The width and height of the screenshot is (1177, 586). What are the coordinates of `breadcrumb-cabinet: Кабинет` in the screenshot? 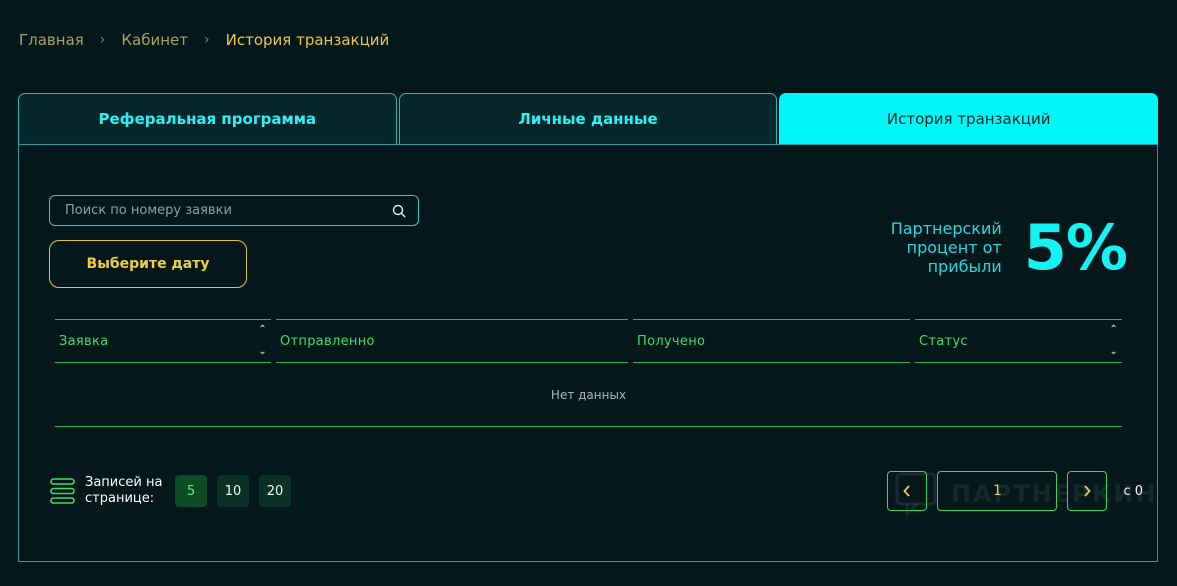 It's located at (154, 40).